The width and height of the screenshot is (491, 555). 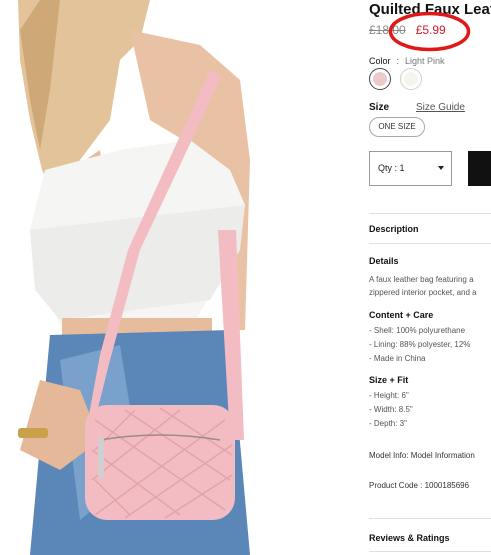 I want to click on details-heading: Details, so click(x=384, y=261).